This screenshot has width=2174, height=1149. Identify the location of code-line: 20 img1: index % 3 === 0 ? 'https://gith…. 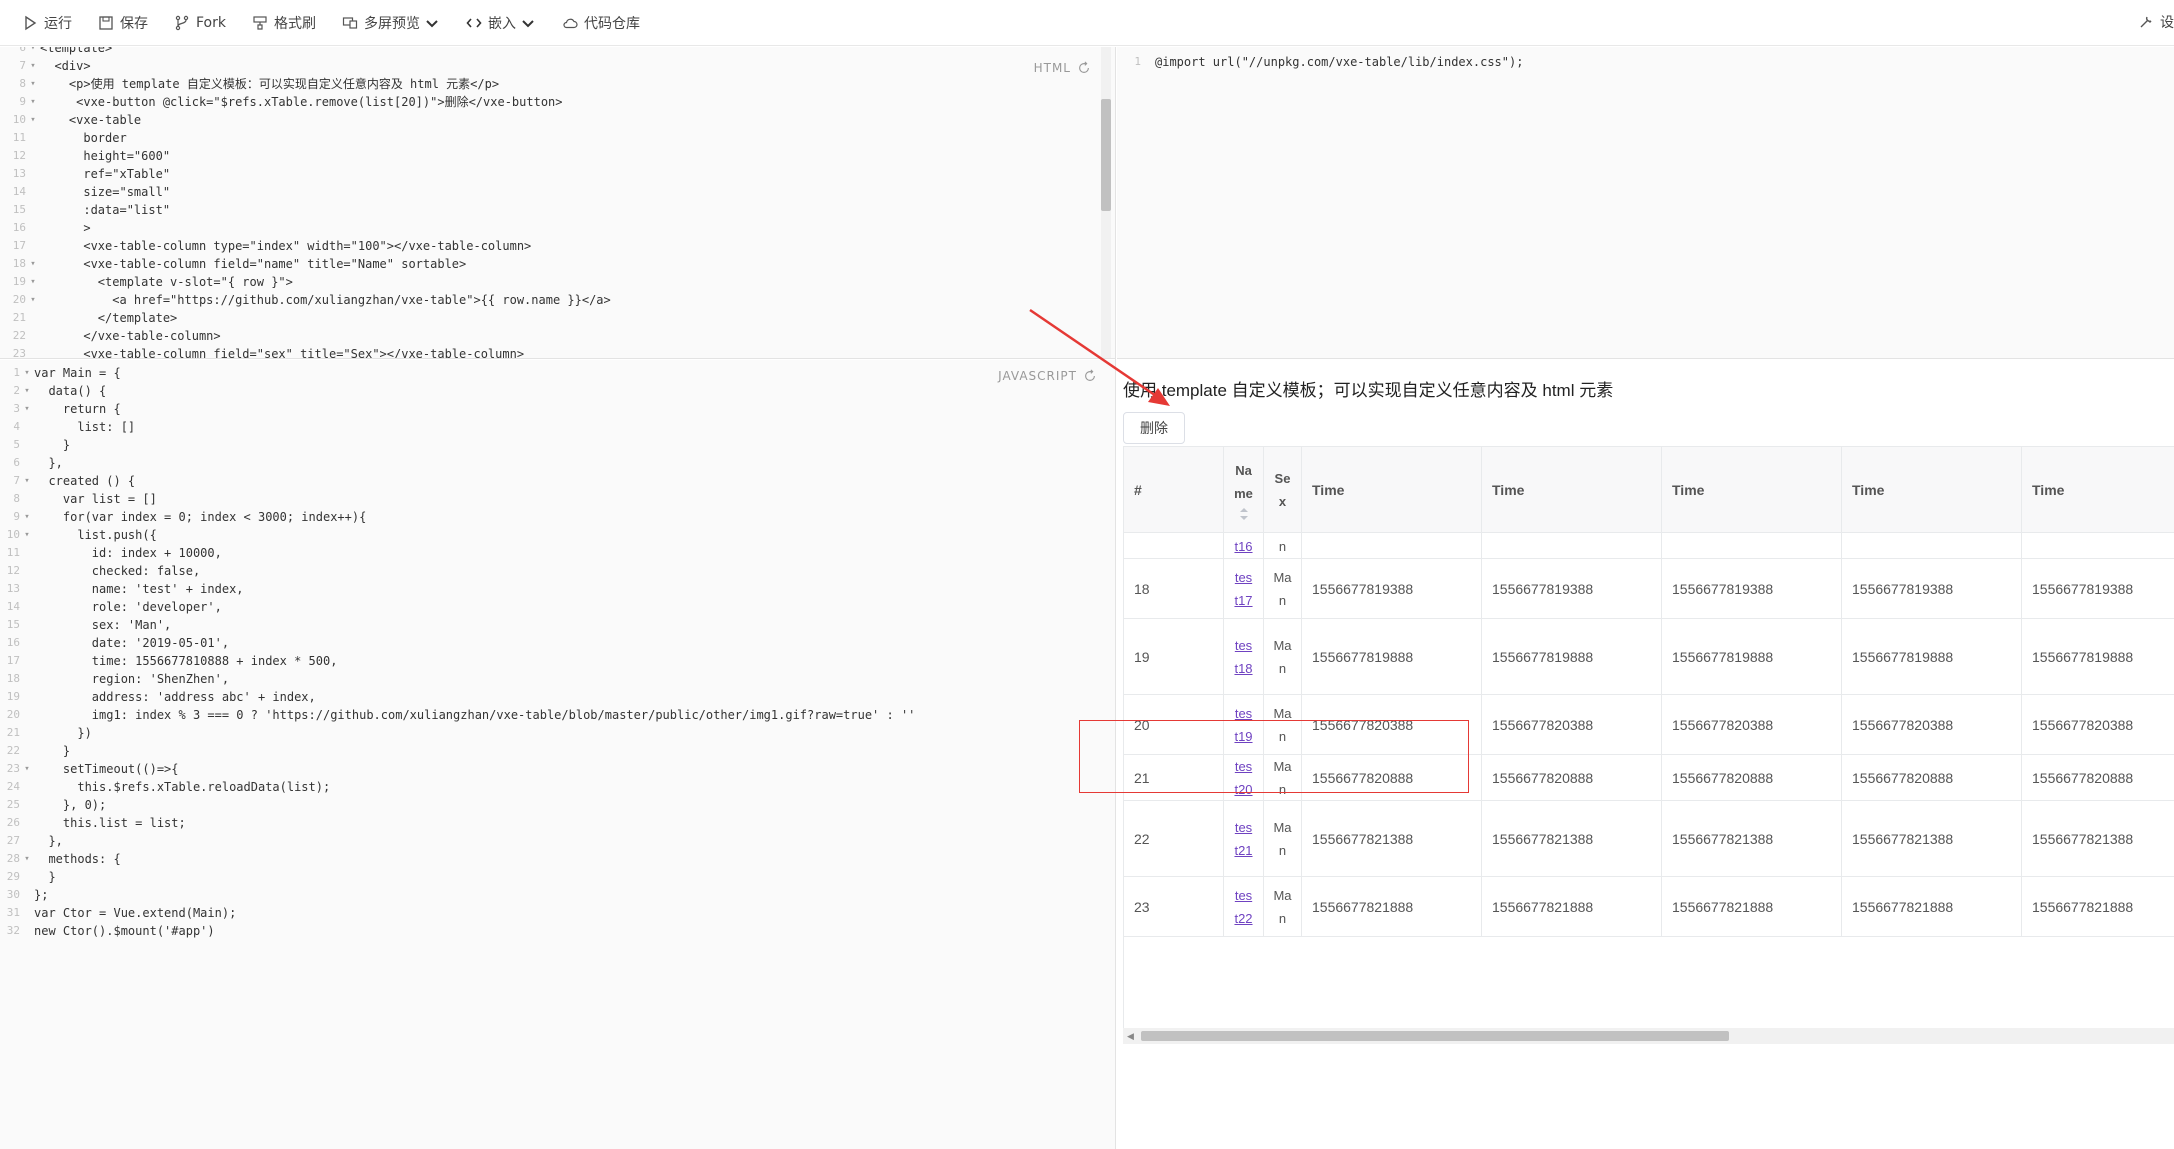
(458, 715).